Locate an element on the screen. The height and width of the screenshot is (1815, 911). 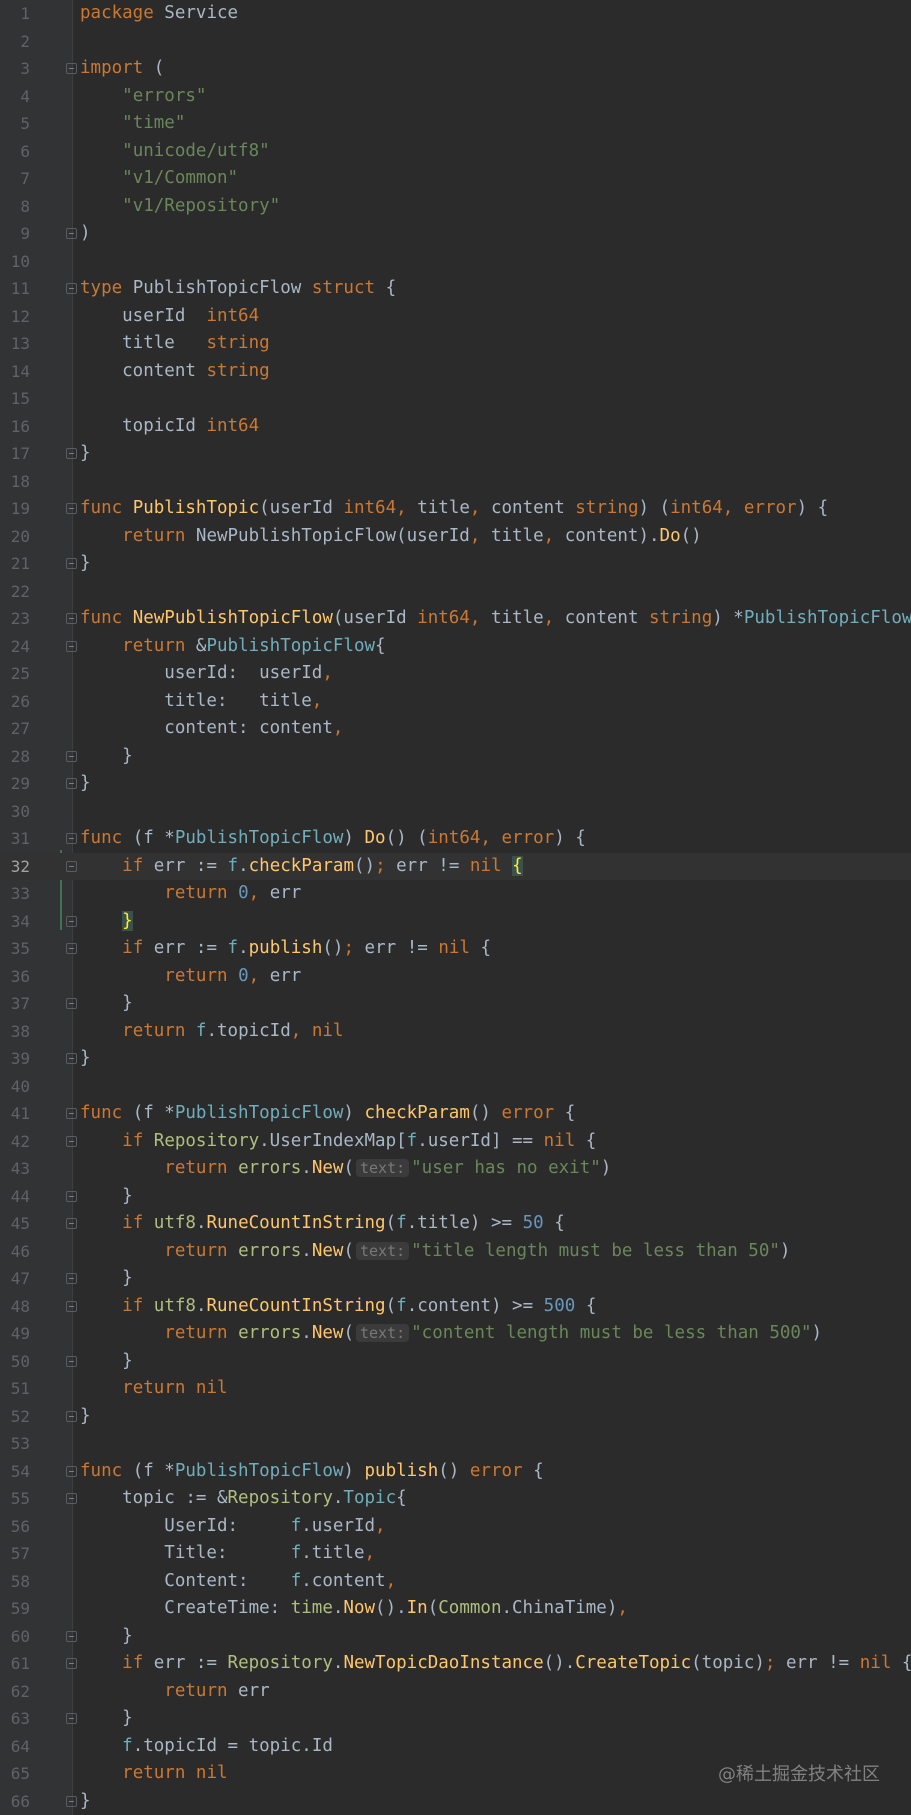
code-line: 2 is located at coordinates (455, 42).